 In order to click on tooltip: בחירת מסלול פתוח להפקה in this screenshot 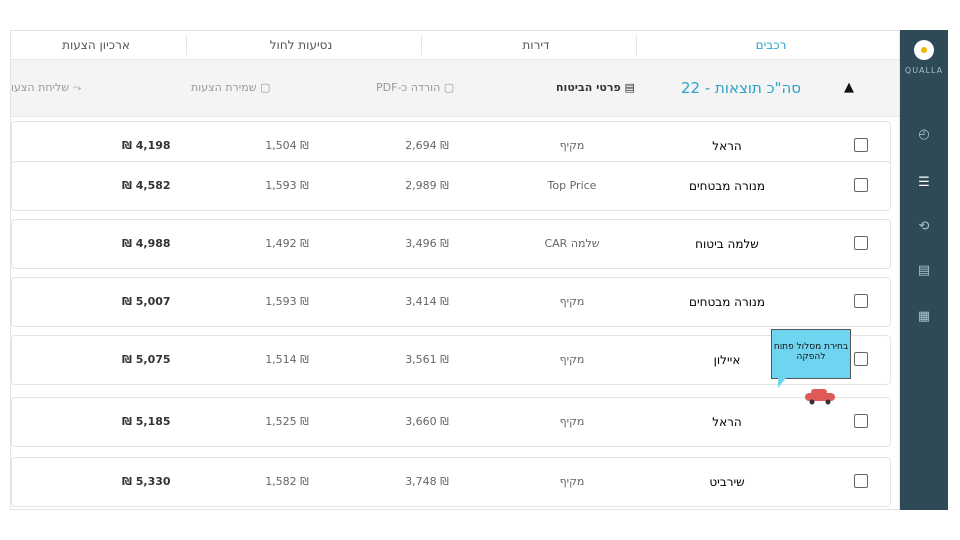, I will do `click(811, 358)`.